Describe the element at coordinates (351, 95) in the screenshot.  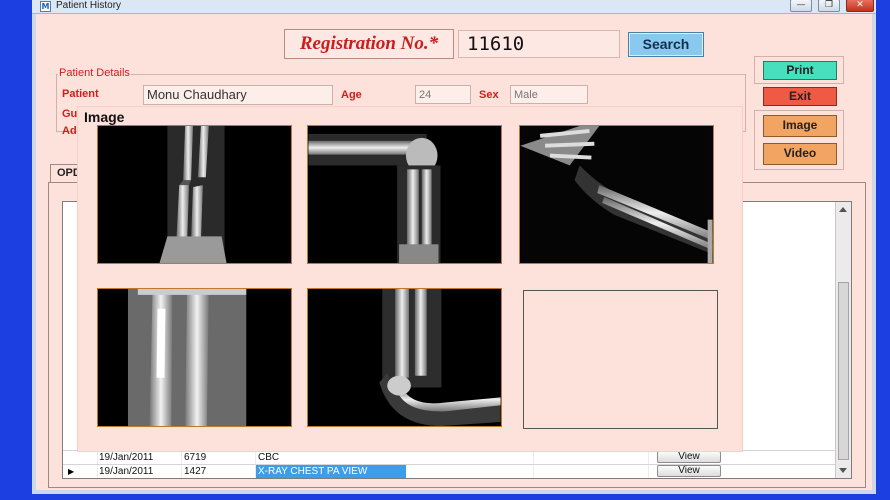
I see `age-label: Age` at that location.